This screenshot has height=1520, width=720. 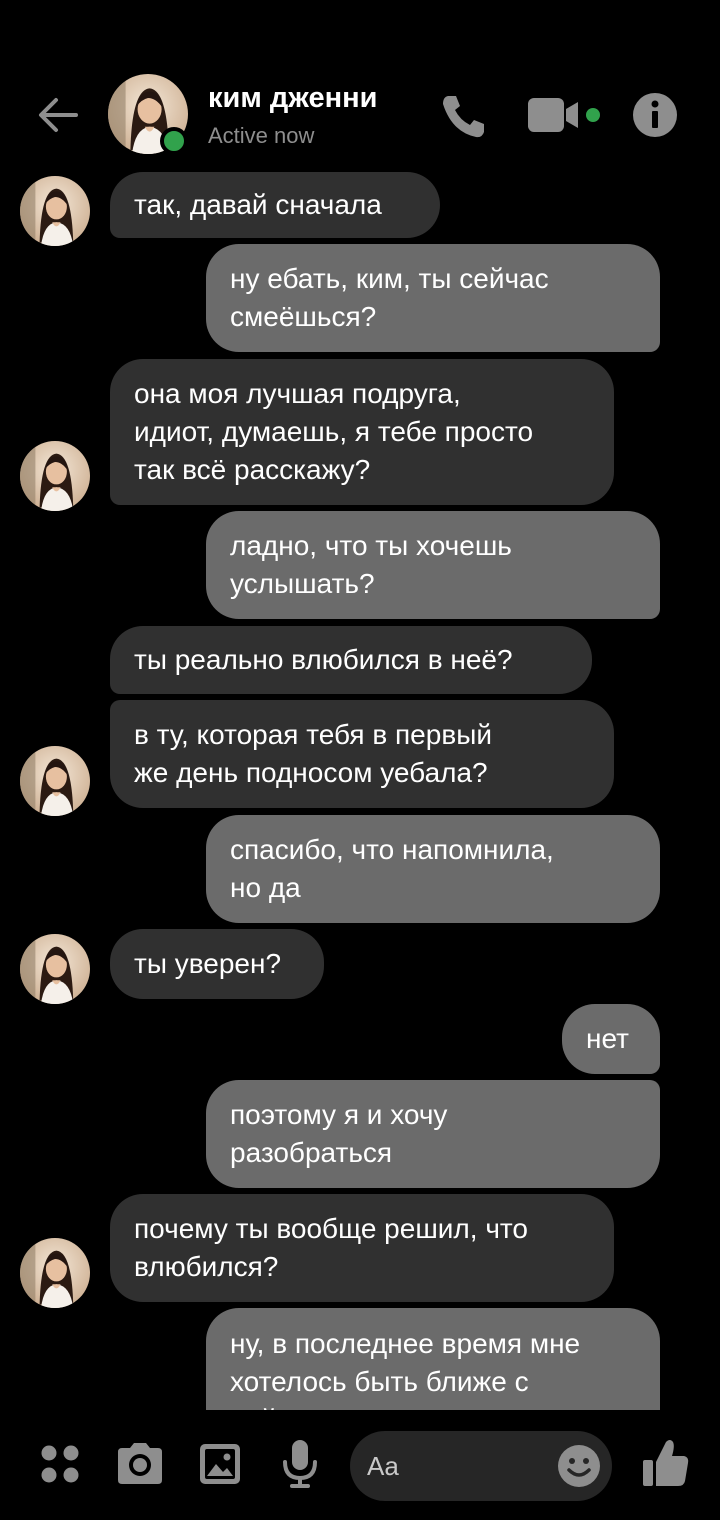 I want to click on camera-icon, so click(x=140, y=1464).